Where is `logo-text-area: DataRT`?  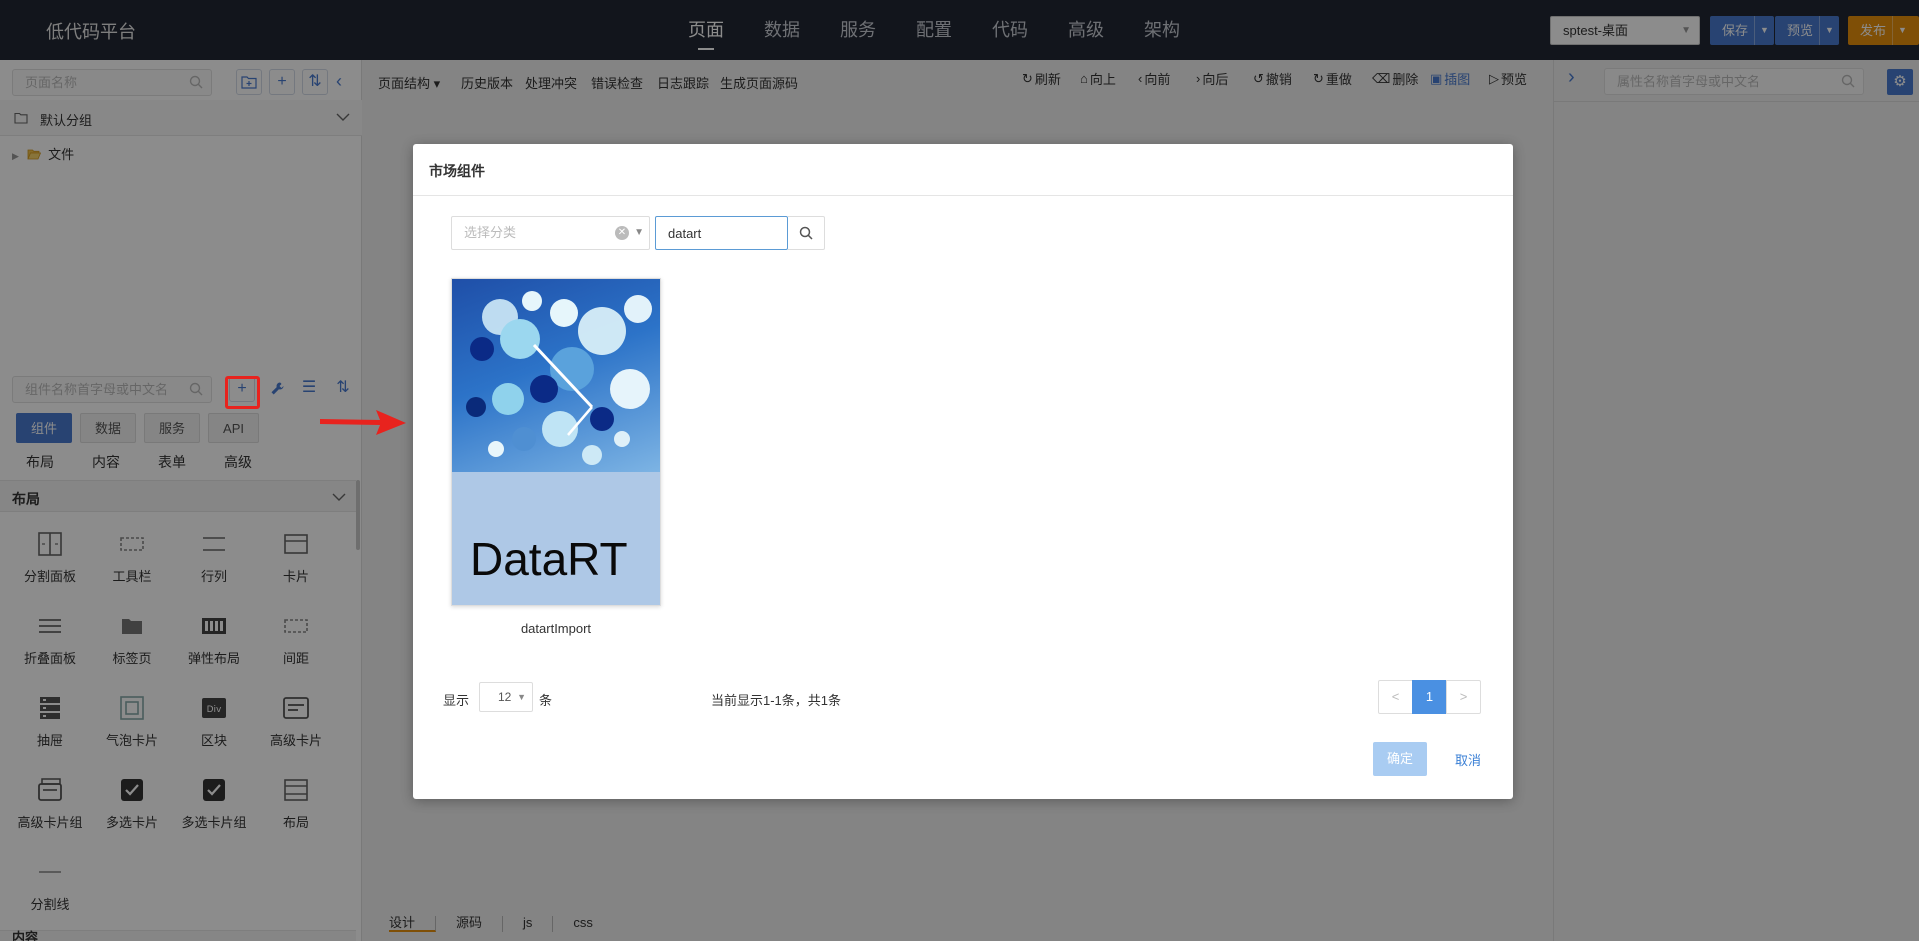 logo-text-area: DataRT is located at coordinates (556, 538).